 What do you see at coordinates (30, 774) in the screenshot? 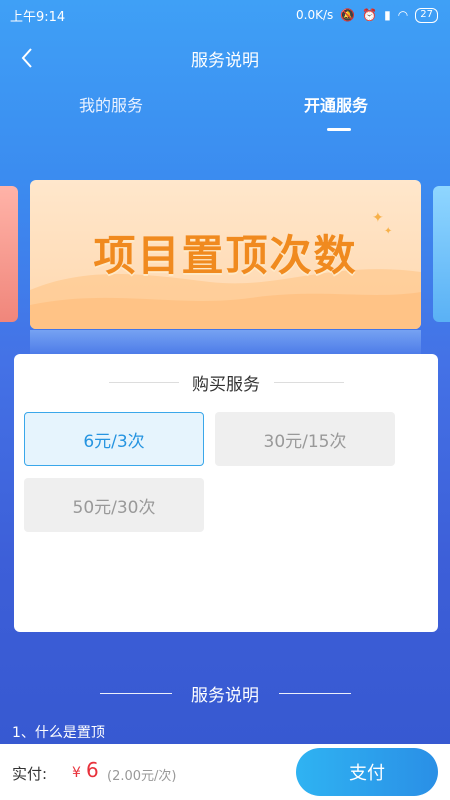
I see `paid-label: 实付:` at bounding box center [30, 774].